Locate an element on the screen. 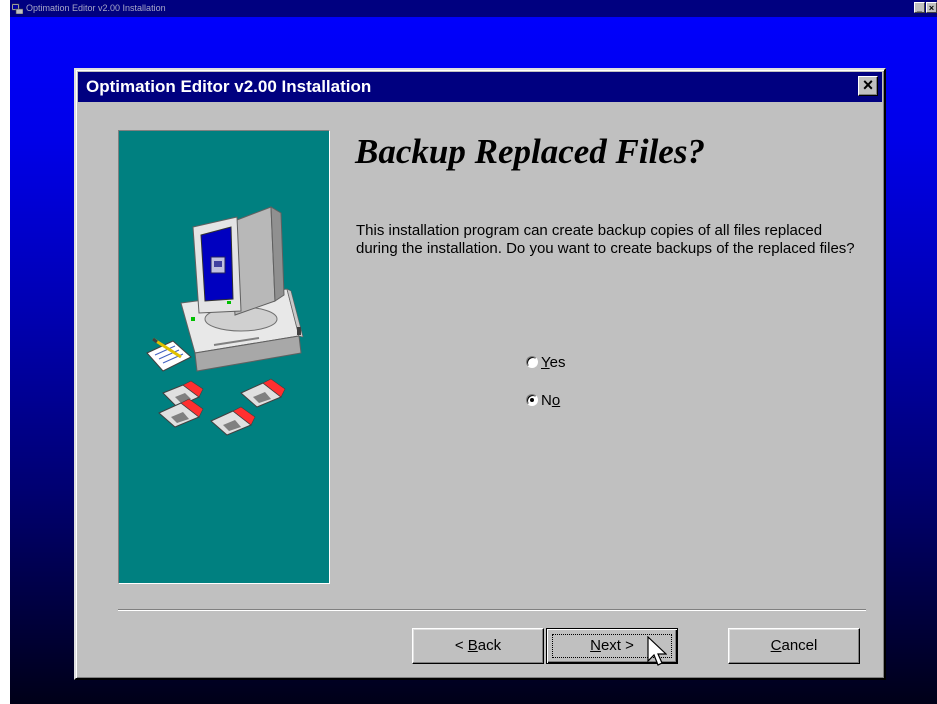 The image size is (937, 704). minimize-button: _ is located at coordinates (919, 7).